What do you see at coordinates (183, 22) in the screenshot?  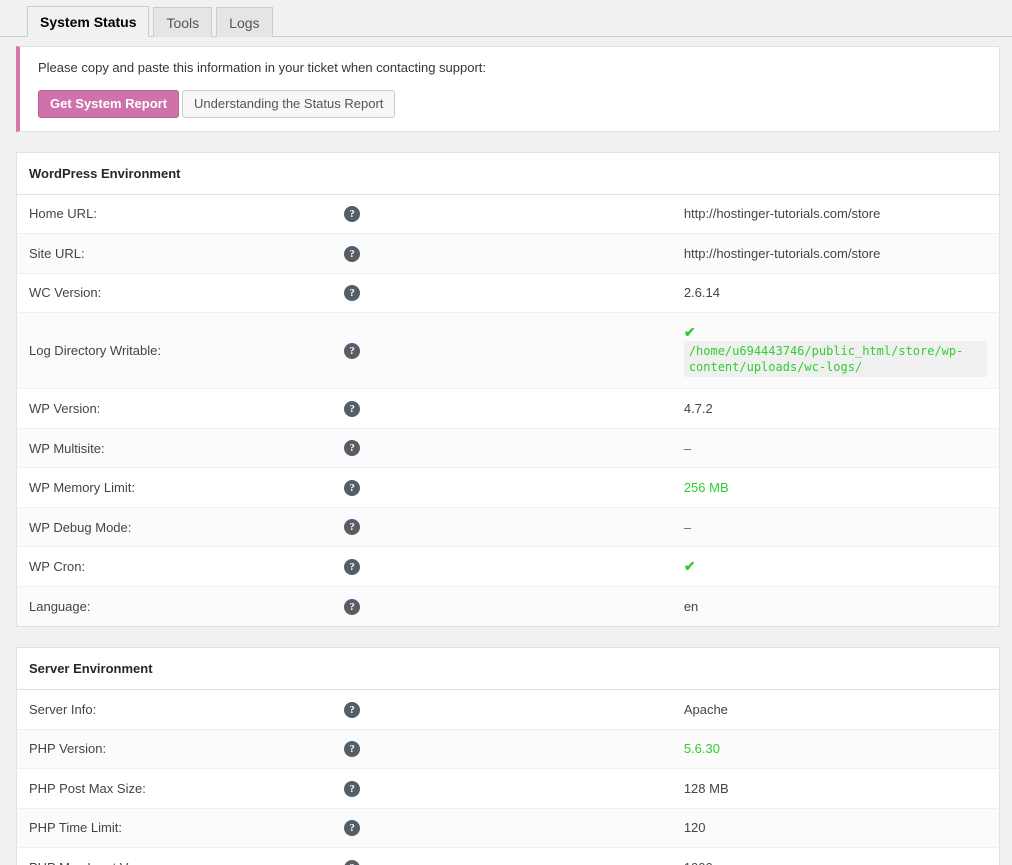 I see `tab-tools: Tools` at bounding box center [183, 22].